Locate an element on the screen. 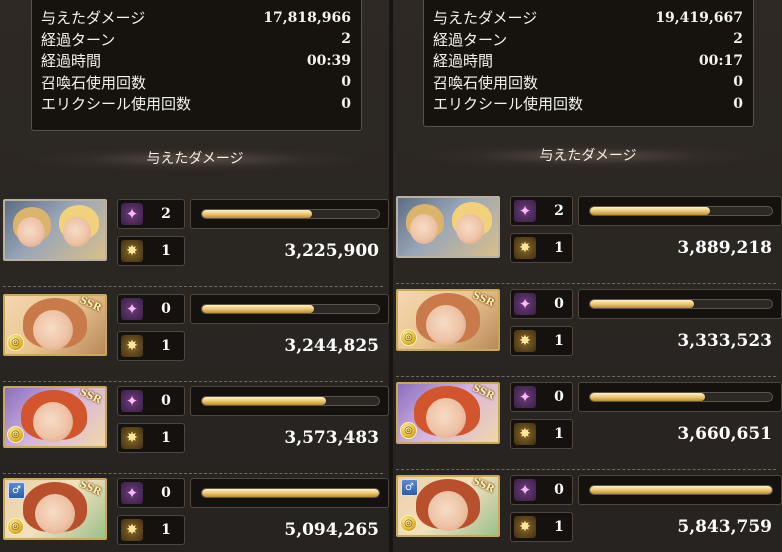 The height and width of the screenshot is (552, 782). character-row: SSR ◎ ✦ 0 ✸ 1 3,660,651 is located at coordinates (587, 426).